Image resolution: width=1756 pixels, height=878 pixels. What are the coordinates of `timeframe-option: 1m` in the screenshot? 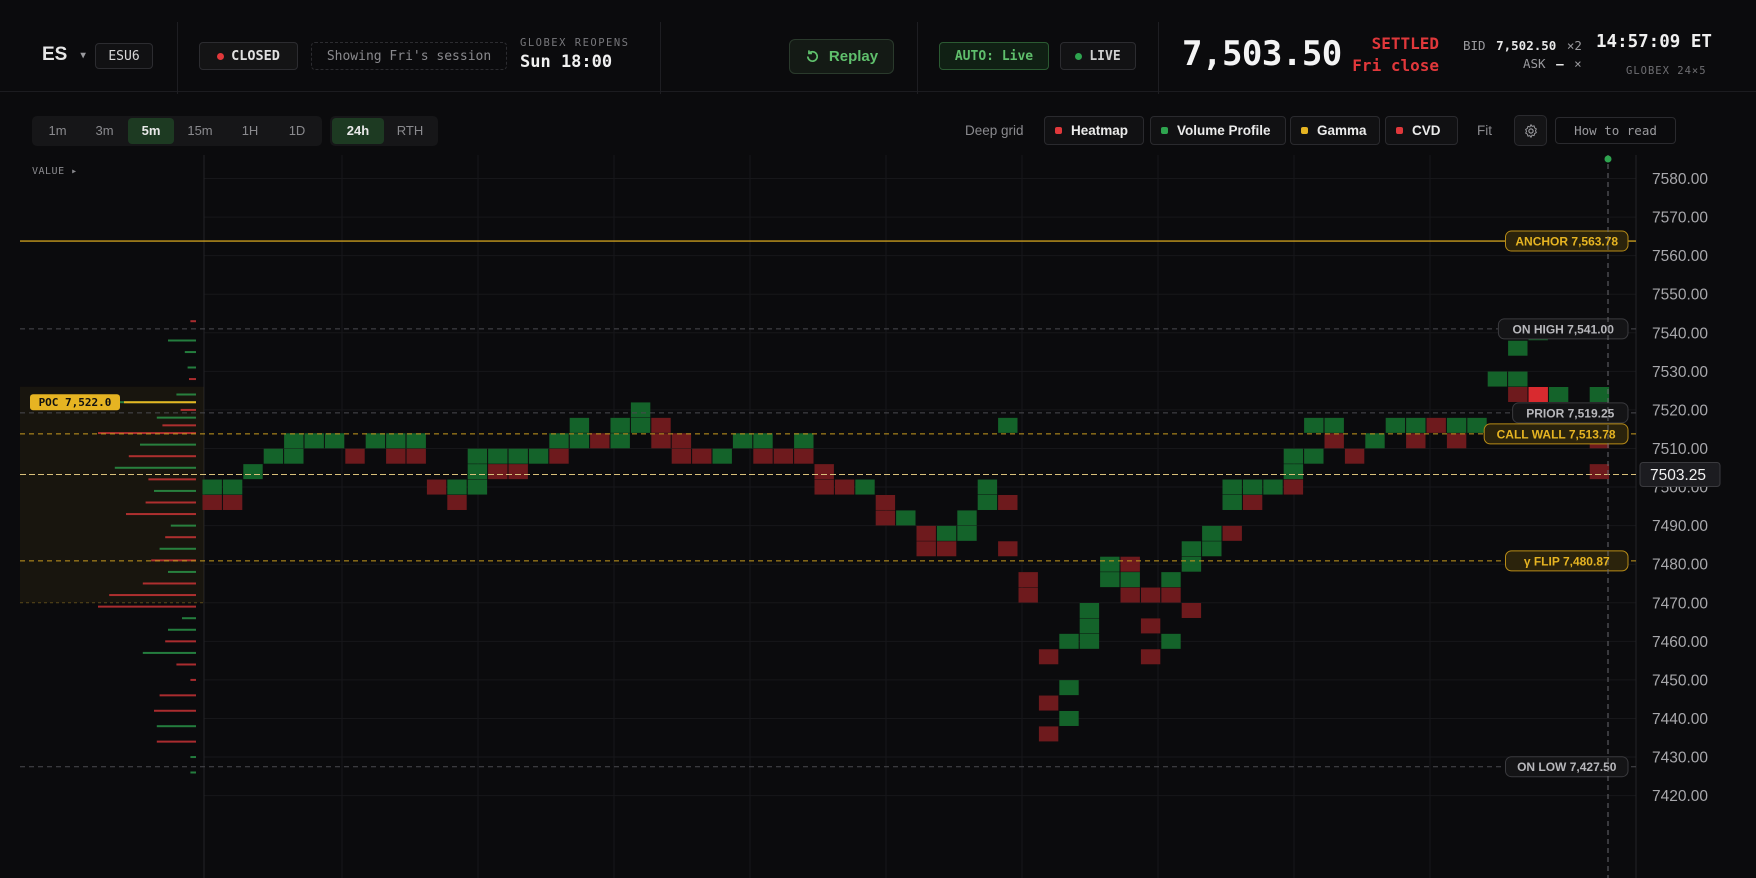 It's located at (57, 131).